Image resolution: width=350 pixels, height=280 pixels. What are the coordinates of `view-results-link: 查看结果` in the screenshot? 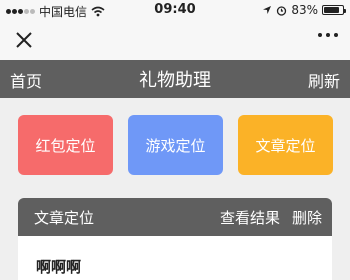 It's located at (250, 217).